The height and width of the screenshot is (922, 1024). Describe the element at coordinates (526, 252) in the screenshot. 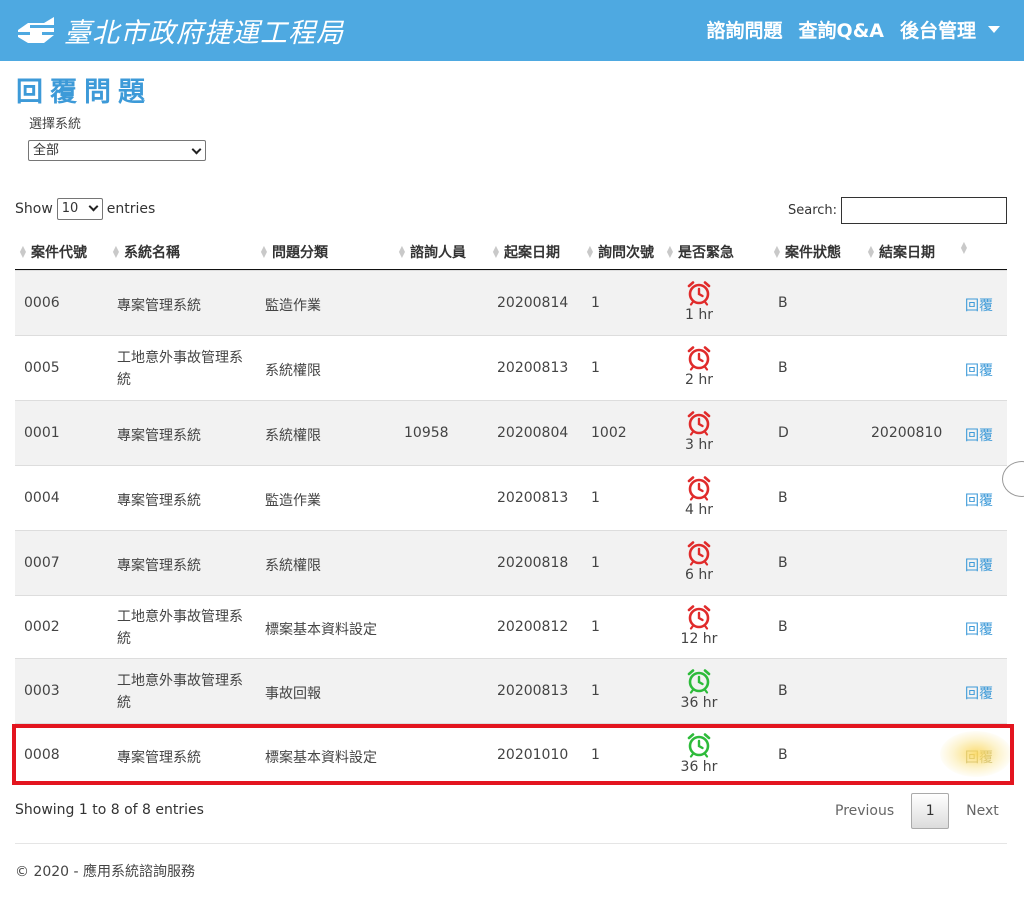

I see `column-header: ▲ ▼ 起案日期` at that location.